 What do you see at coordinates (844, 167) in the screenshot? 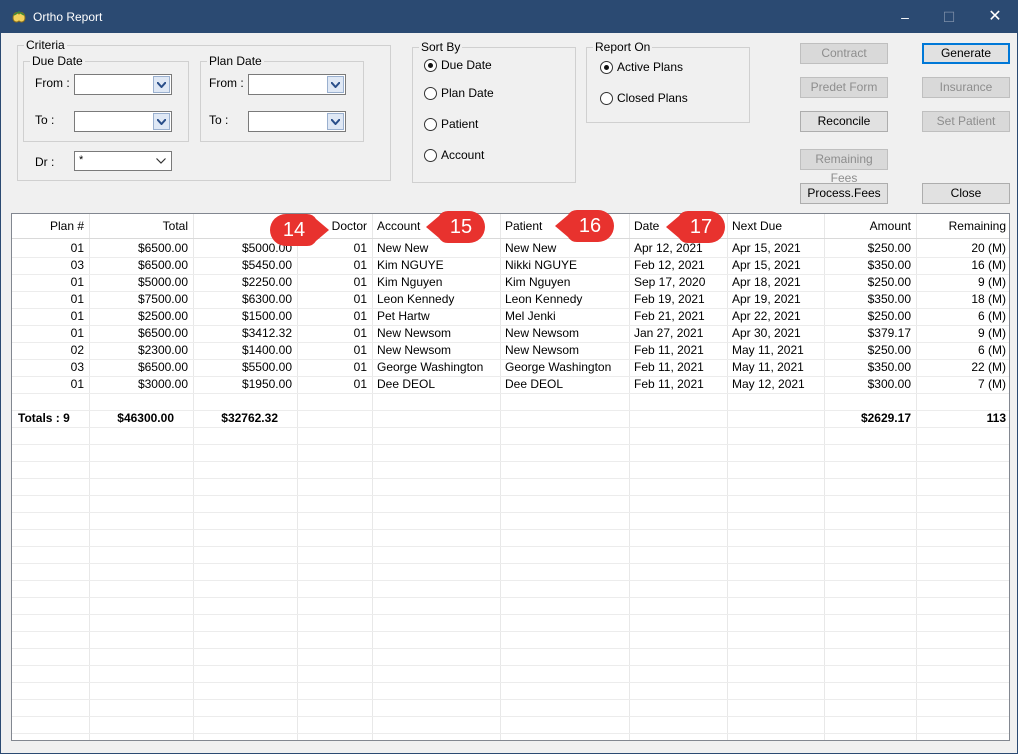
I see `remaining-fees-button: Remaining Fees` at bounding box center [844, 167].